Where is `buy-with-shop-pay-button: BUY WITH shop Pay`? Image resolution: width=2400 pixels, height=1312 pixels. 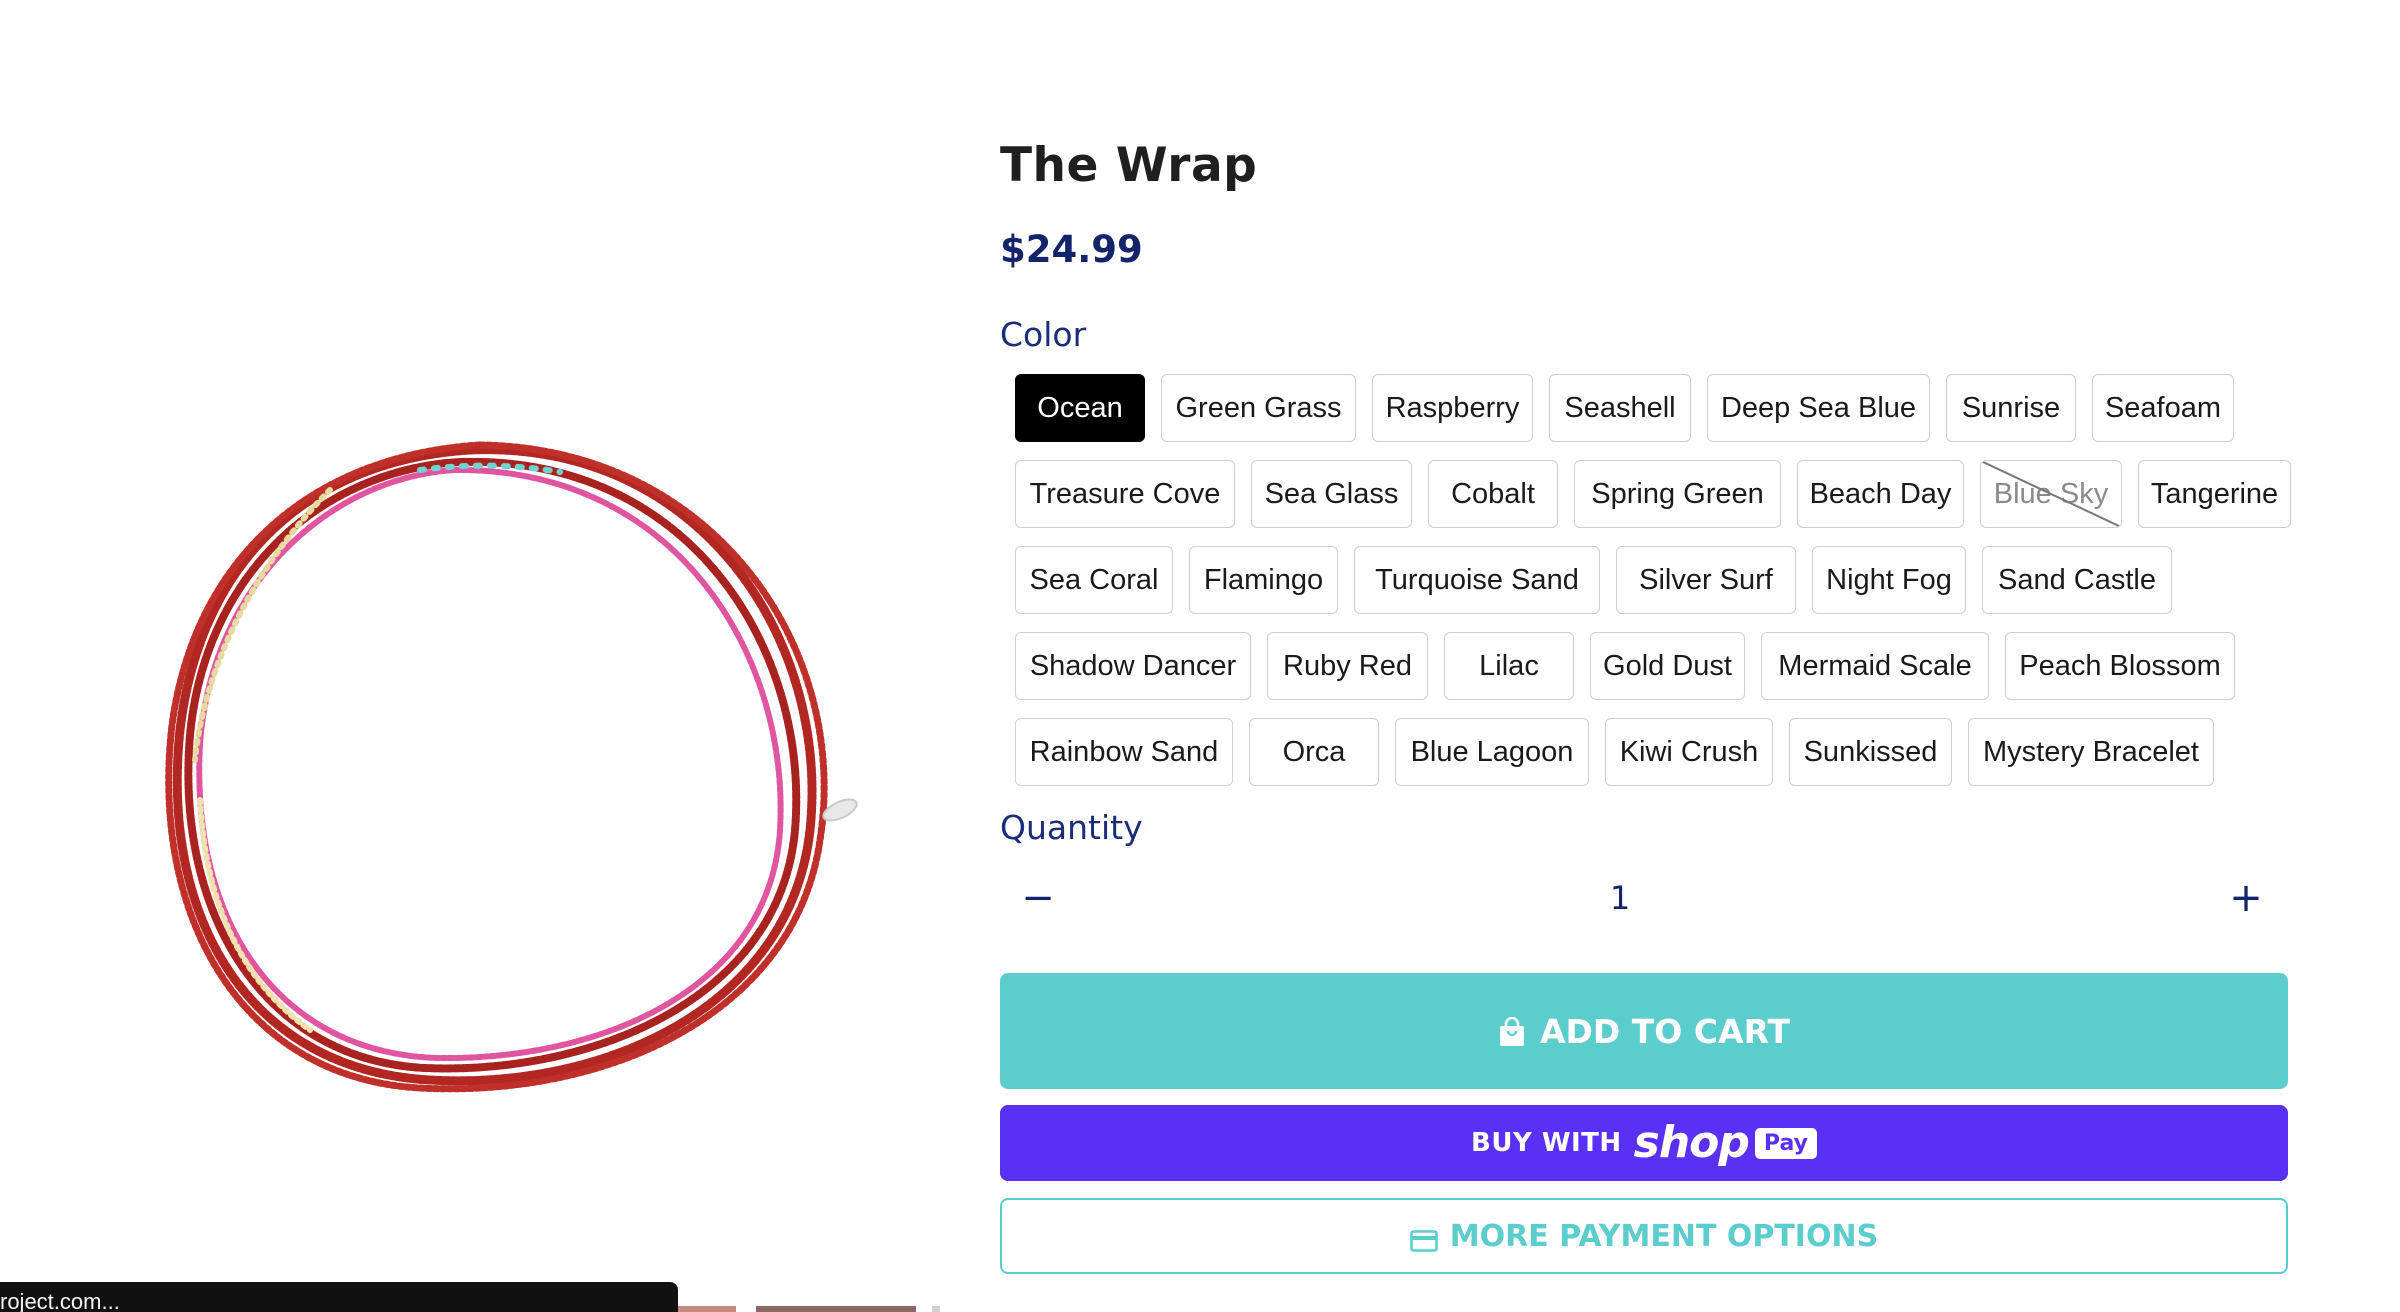
buy-with-shop-pay-button: BUY WITH shop Pay is located at coordinates (1644, 1143).